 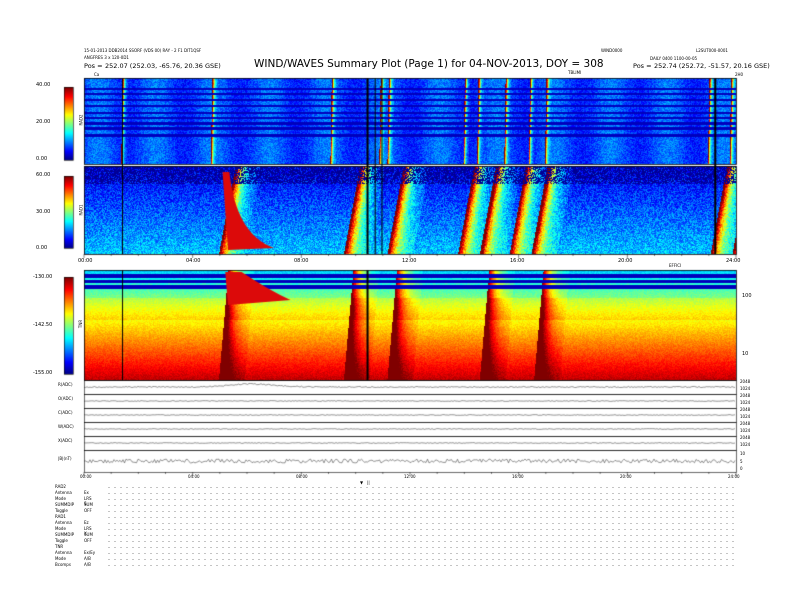 What do you see at coordinates (43, 277) in the screenshot?
I see `tnr-tick-top: -130.00` at bounding box center [43, 277].